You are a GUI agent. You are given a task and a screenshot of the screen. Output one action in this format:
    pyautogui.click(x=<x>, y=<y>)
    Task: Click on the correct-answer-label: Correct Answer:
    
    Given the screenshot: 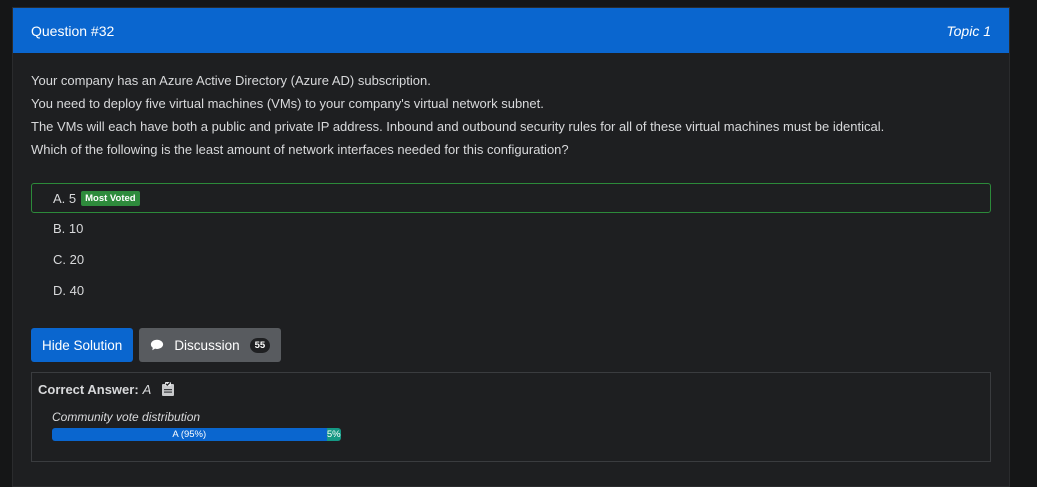 What is the action you would take?
    pyautogui.click(x=88, y=389)
    